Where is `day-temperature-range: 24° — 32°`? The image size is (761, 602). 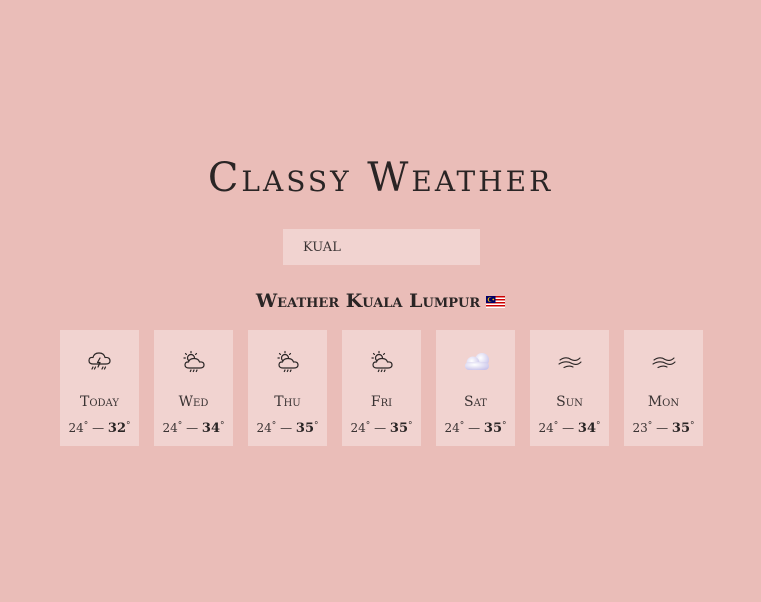
day-temperature-range: 24° — 32° is located at coordinates (99, 427).